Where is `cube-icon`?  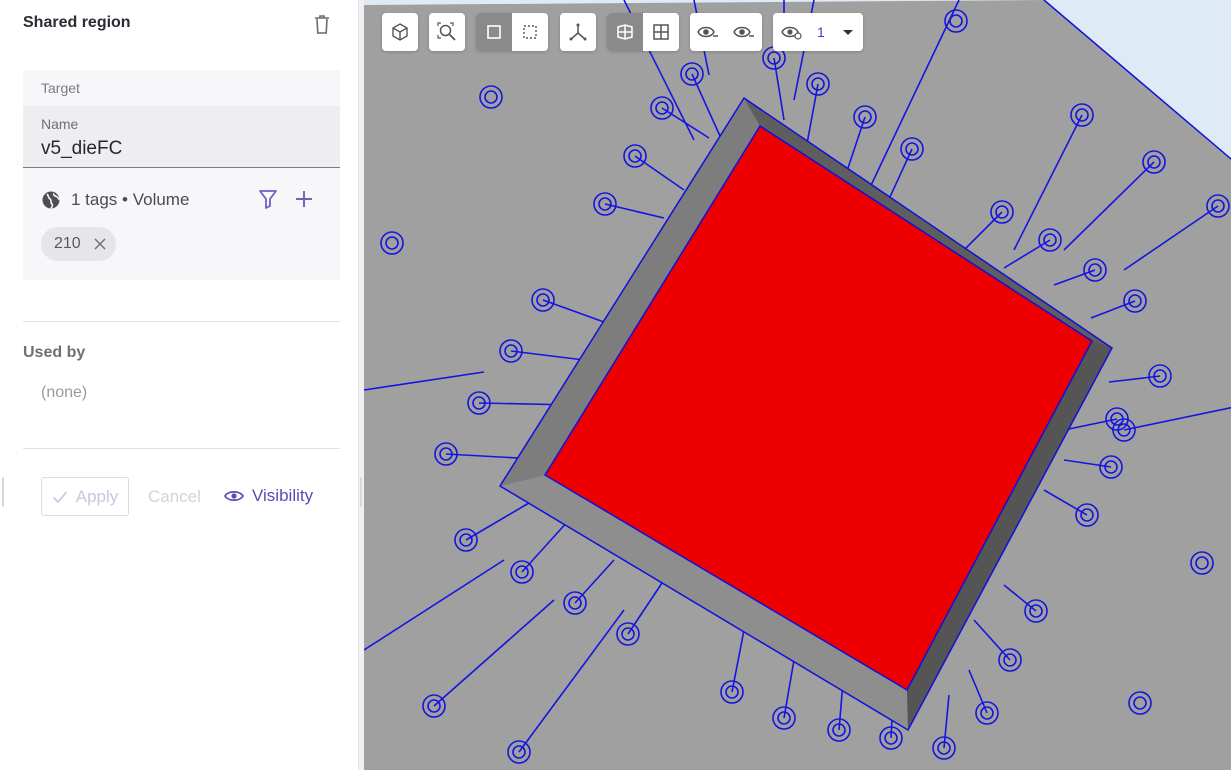
cube-icon is located at coordinates (400, 32).